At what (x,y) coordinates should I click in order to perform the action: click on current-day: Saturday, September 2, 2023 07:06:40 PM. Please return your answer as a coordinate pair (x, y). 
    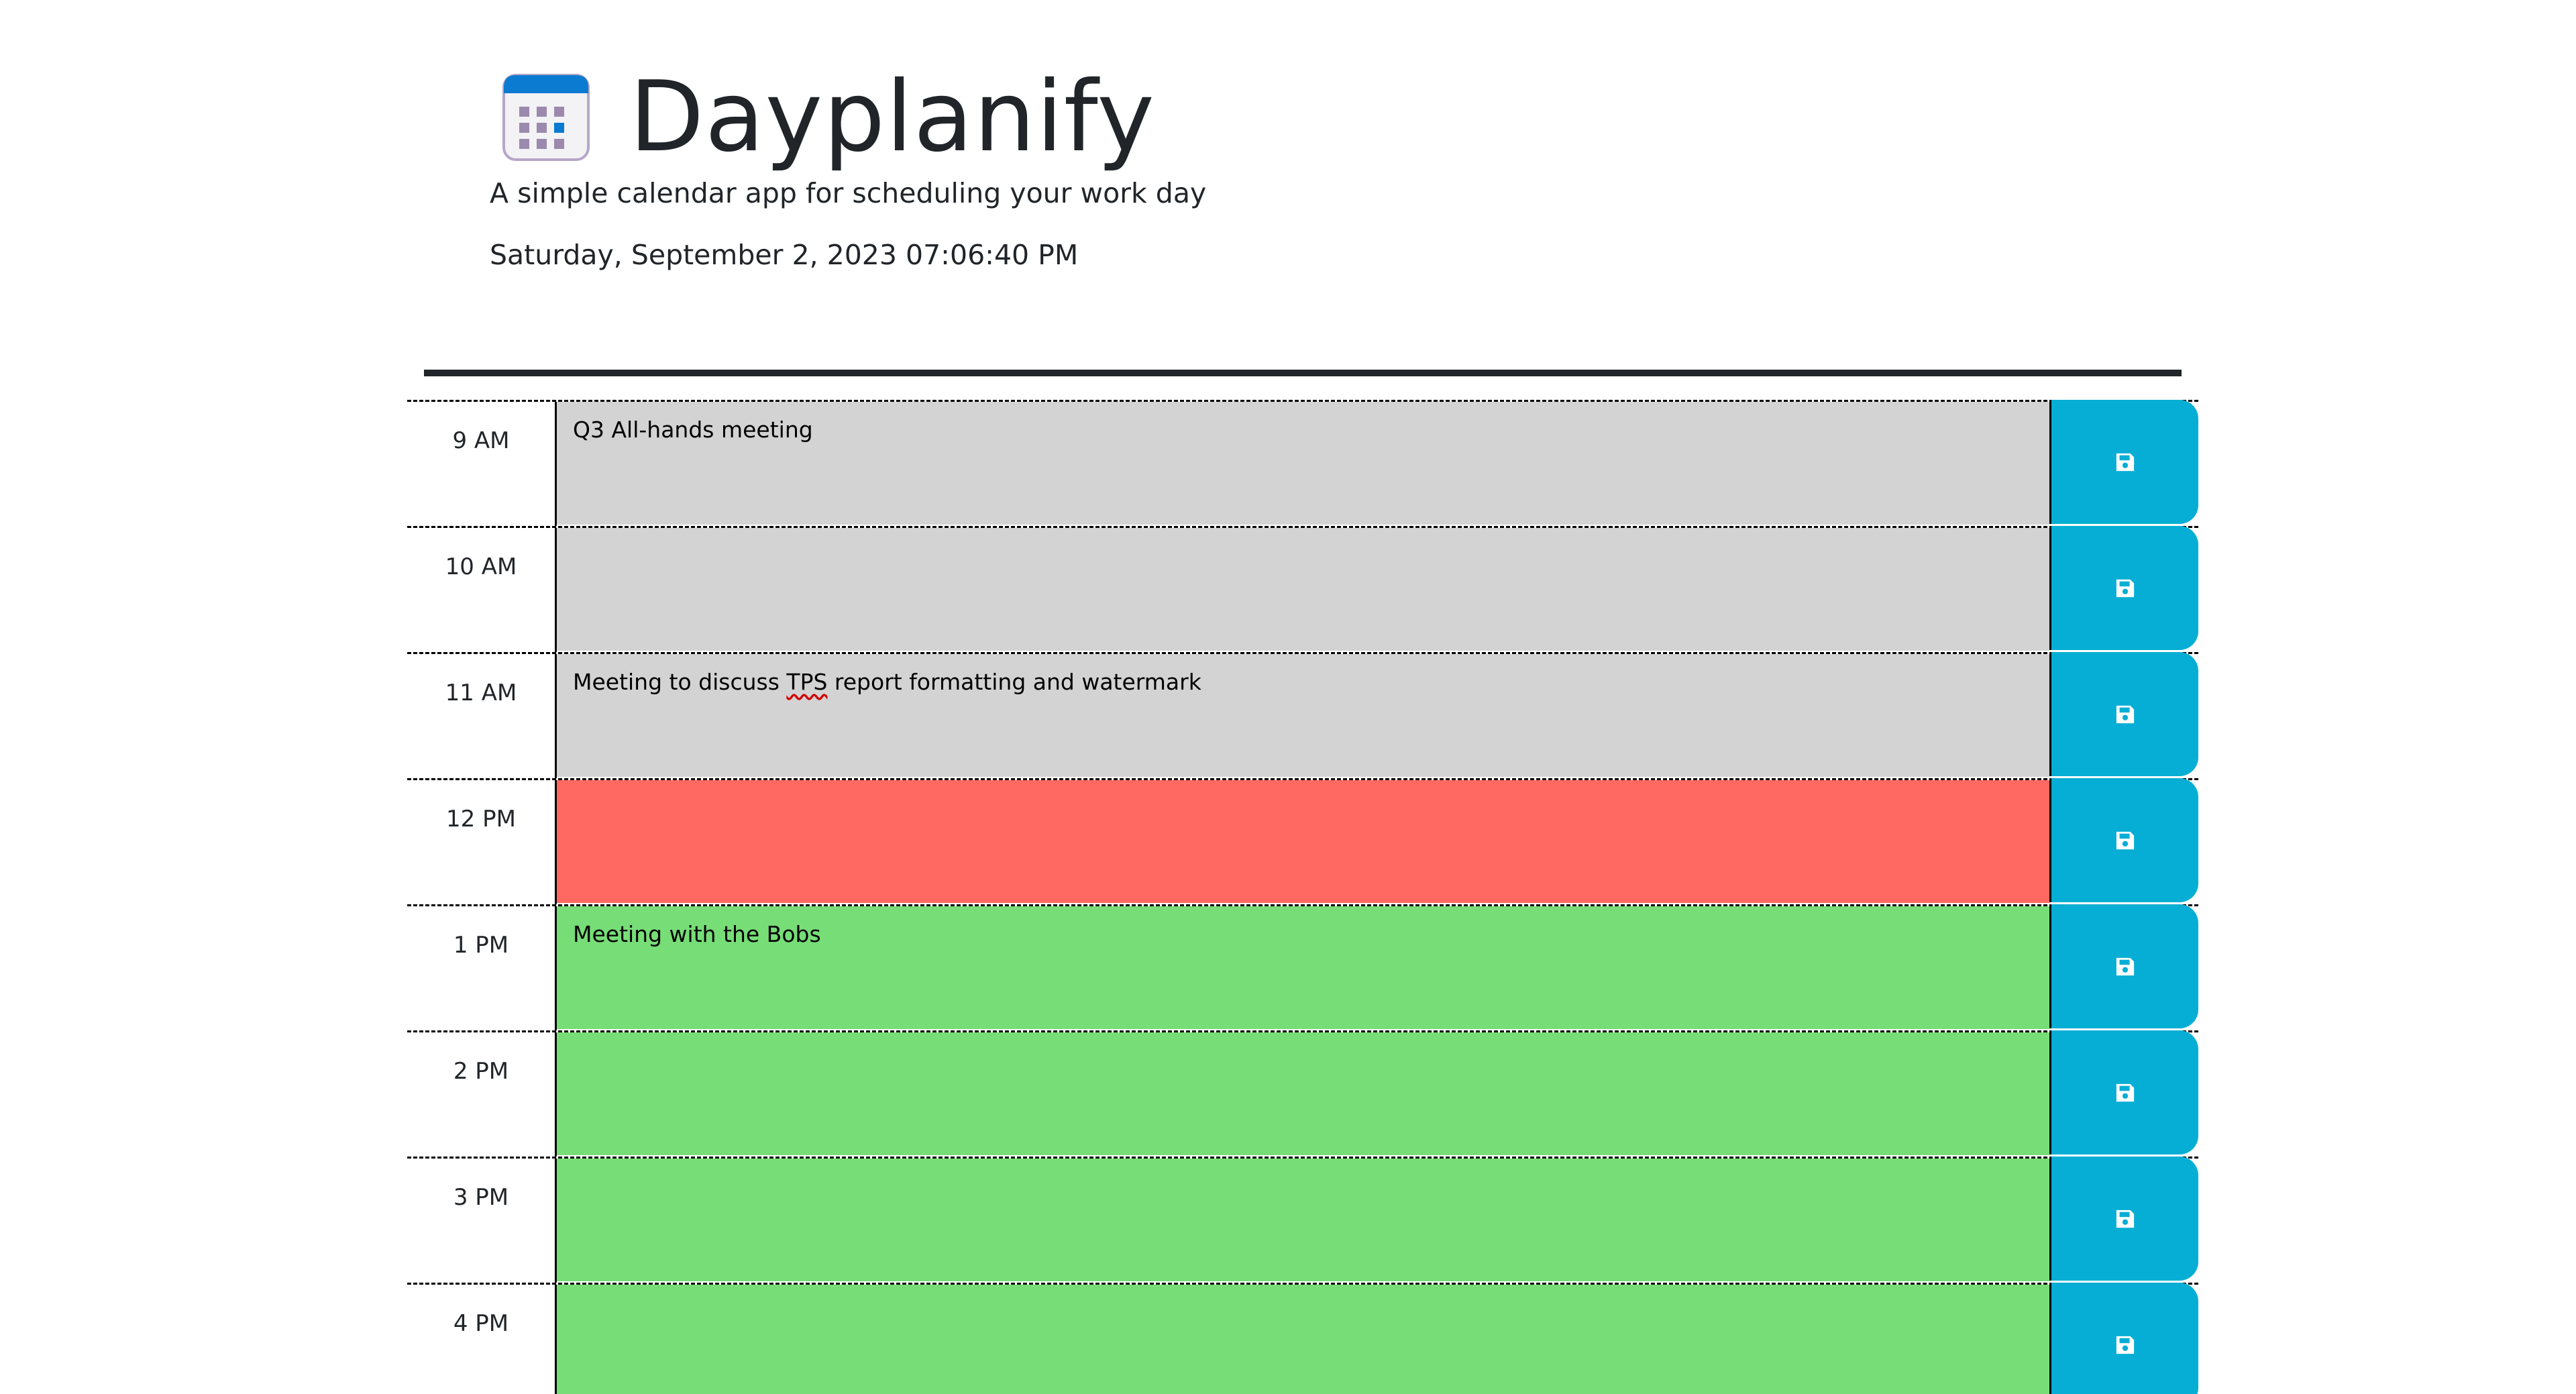
    Looking at the image, I should click on (784, 255).